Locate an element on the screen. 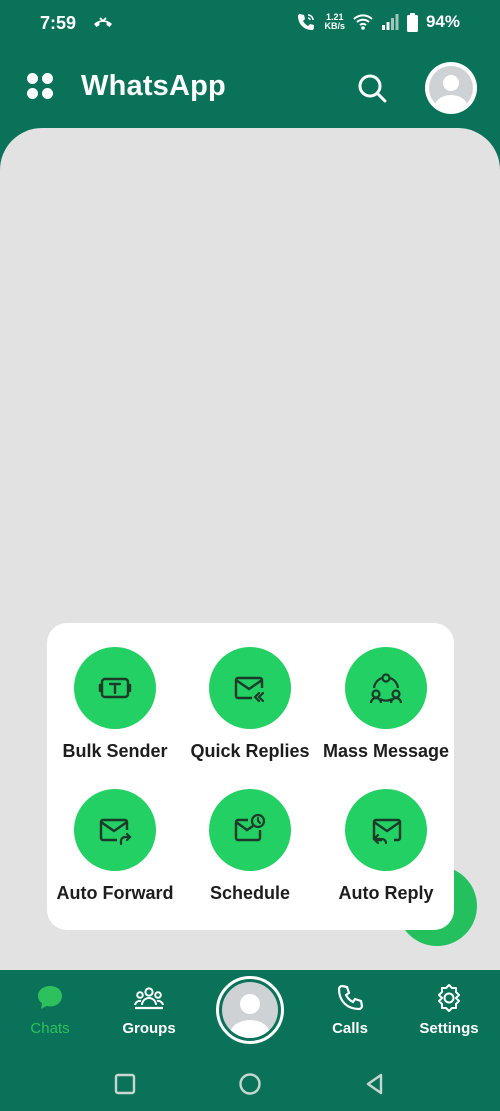 The height and width of the screenshot is (1111, 500). tool-label: Auto Forward is located at coordinates (115, 893).